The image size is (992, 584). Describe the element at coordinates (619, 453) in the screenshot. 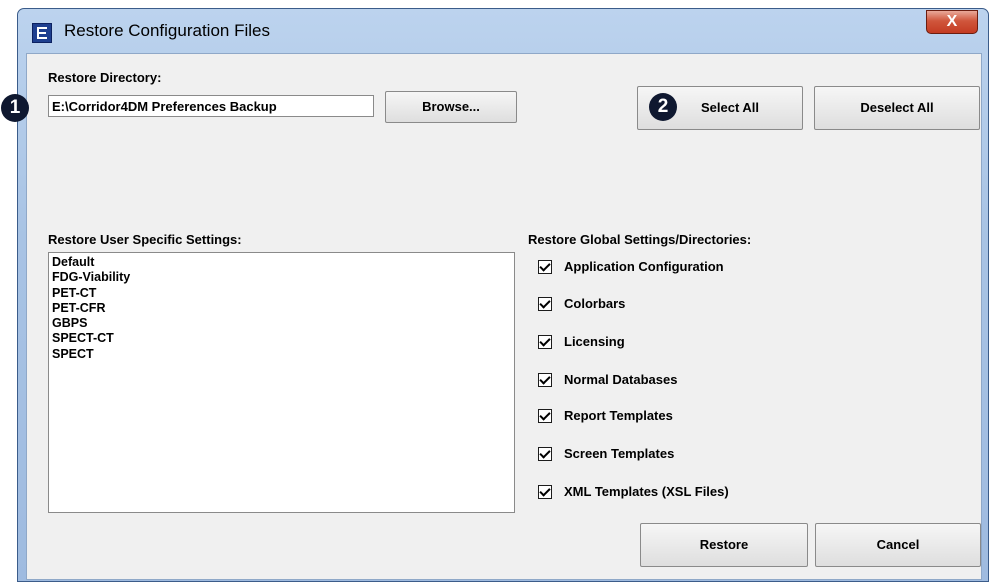

I see `global-setting-label: Screen Templates` at that location.